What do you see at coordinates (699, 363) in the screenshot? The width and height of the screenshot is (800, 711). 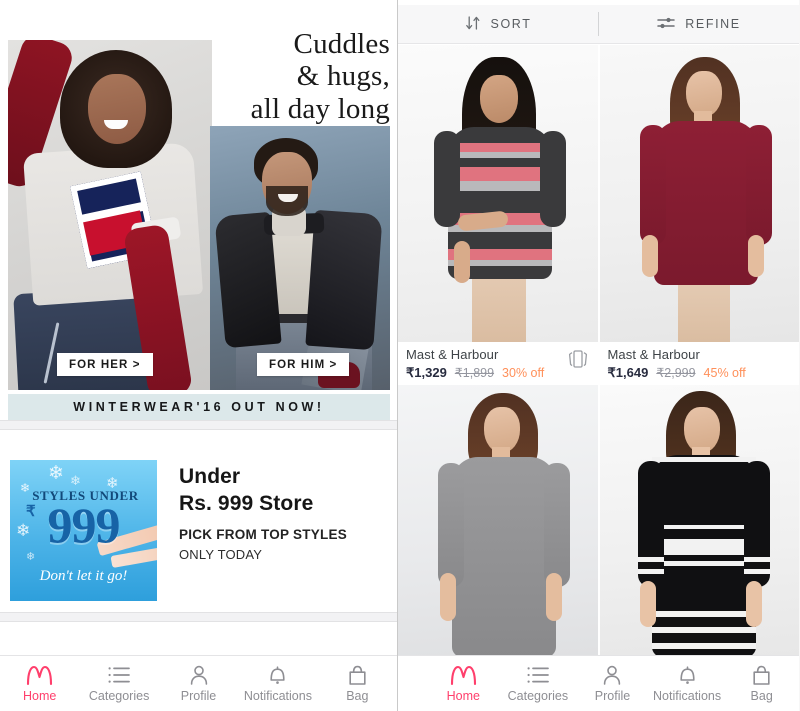 I see `product-info: Mast & Harbour ₹1,649 ₹2,999 45% off` at bounding box center [699, 363].